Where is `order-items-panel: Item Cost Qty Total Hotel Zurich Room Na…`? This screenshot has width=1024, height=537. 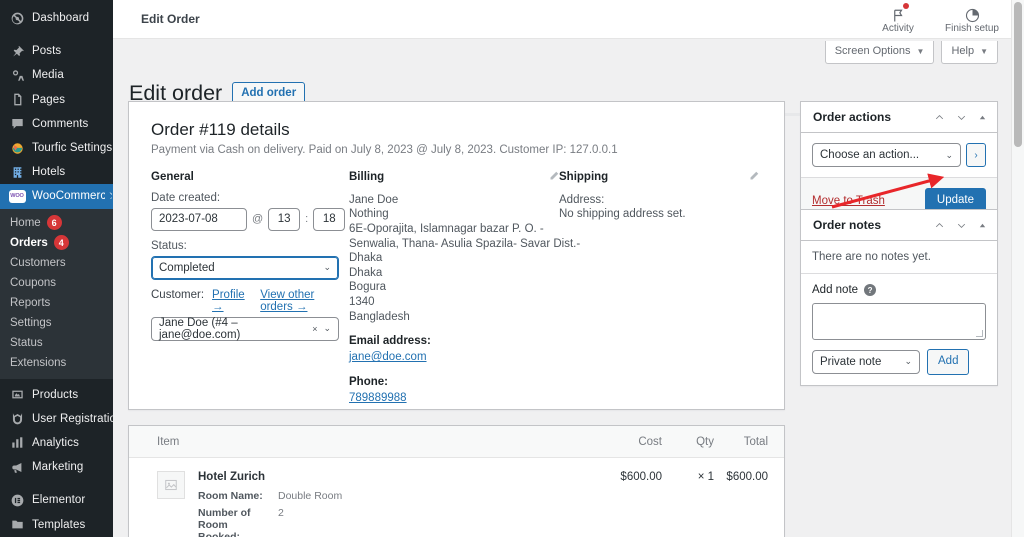 order-items-panel: Item Cost Qty Total Hotel Zurich Room Na… is located at coordinates (456, 481).